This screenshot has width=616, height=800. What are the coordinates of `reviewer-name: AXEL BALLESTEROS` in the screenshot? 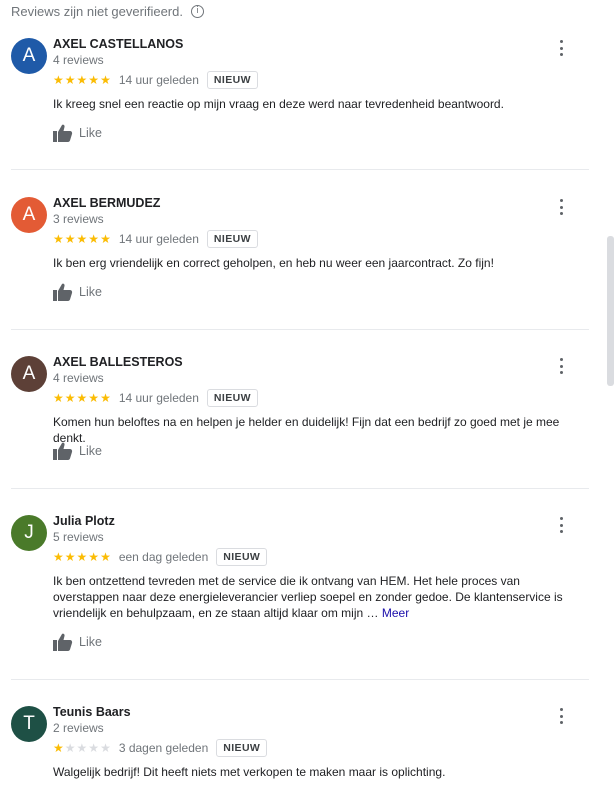 It's located at (118, 362).